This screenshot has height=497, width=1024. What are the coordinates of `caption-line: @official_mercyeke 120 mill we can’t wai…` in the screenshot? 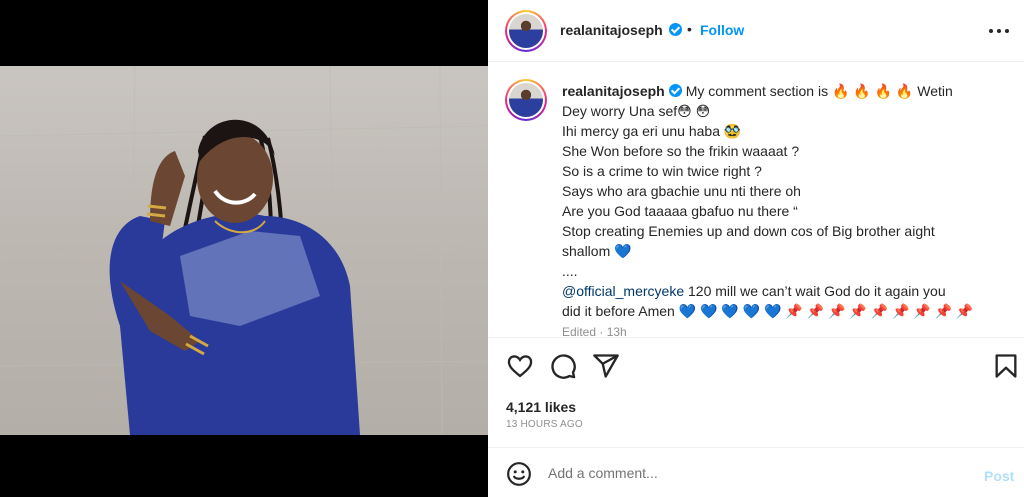 It's located at (777, 291).